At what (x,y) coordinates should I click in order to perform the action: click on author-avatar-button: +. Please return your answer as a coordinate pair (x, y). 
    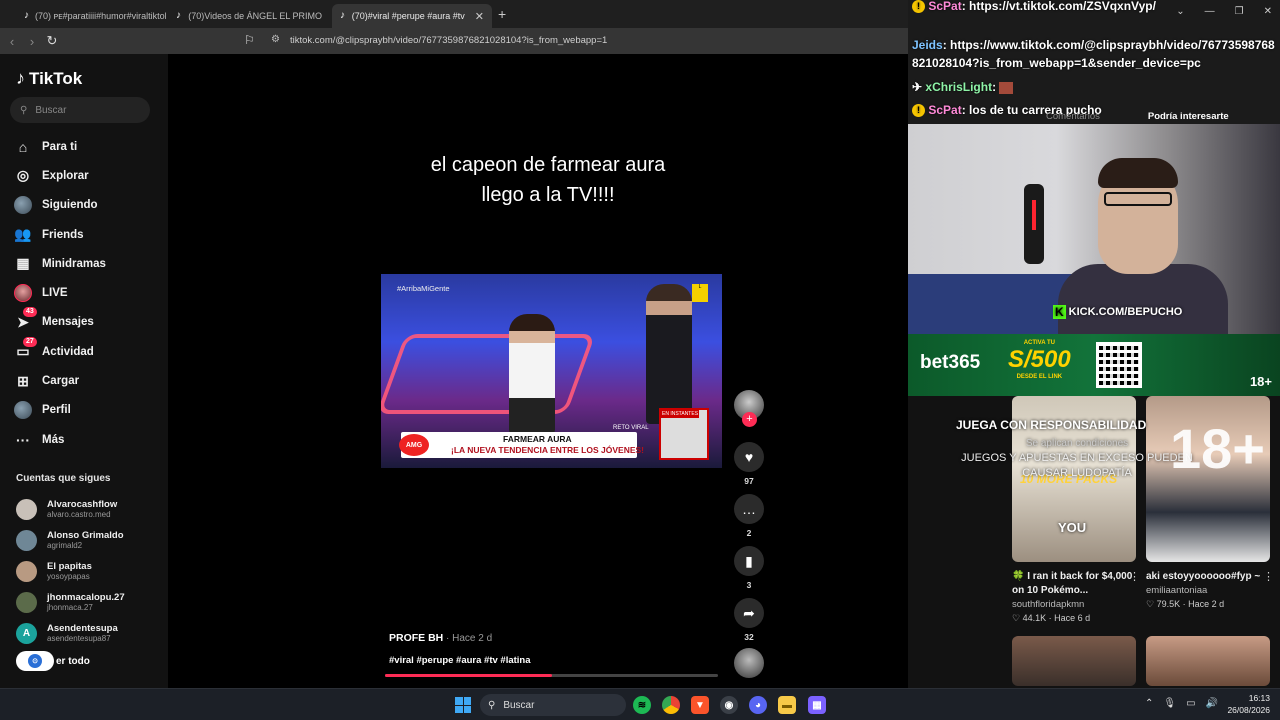
    Looking at the image, I should click on (749, 408).